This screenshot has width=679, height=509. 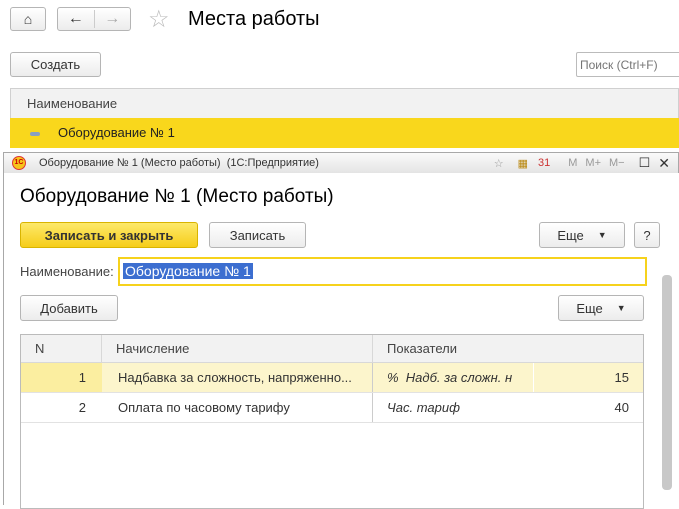 What do you see at coordinates (254, 19) in the screenshot?
I see `page-title: Места работы` at bounding box center [254, 19].